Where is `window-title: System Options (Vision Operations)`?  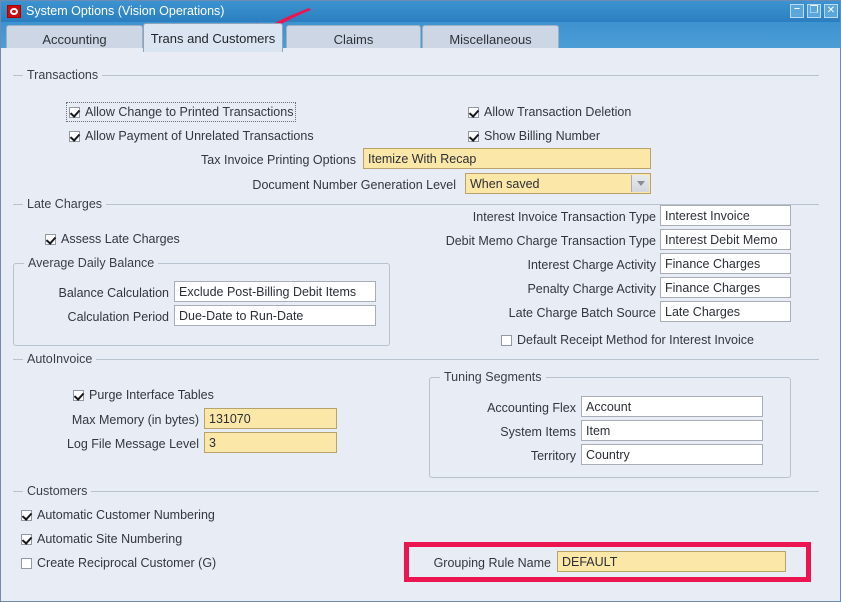 window-title: System Options (Vision Operations) is located at coordinates (125, 11).